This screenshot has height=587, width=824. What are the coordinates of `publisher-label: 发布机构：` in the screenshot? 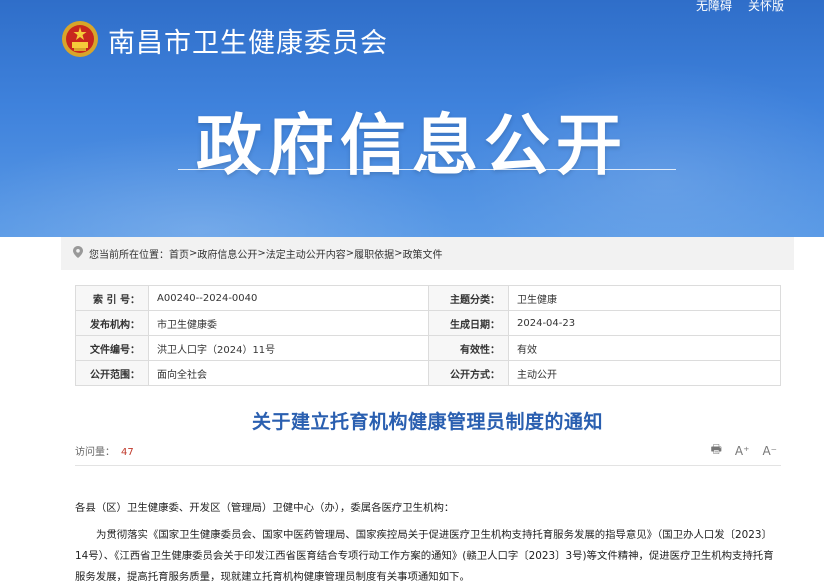 It's located at (112, 323).